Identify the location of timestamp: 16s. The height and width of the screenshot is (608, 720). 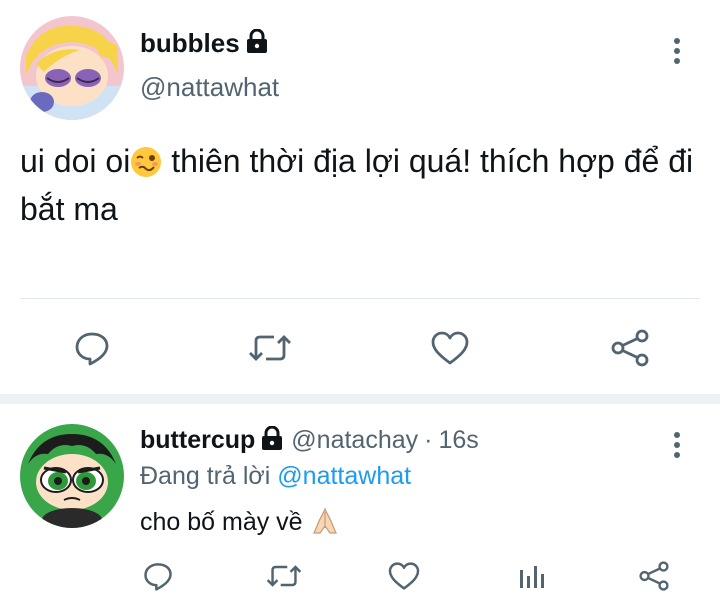
(458, 440).